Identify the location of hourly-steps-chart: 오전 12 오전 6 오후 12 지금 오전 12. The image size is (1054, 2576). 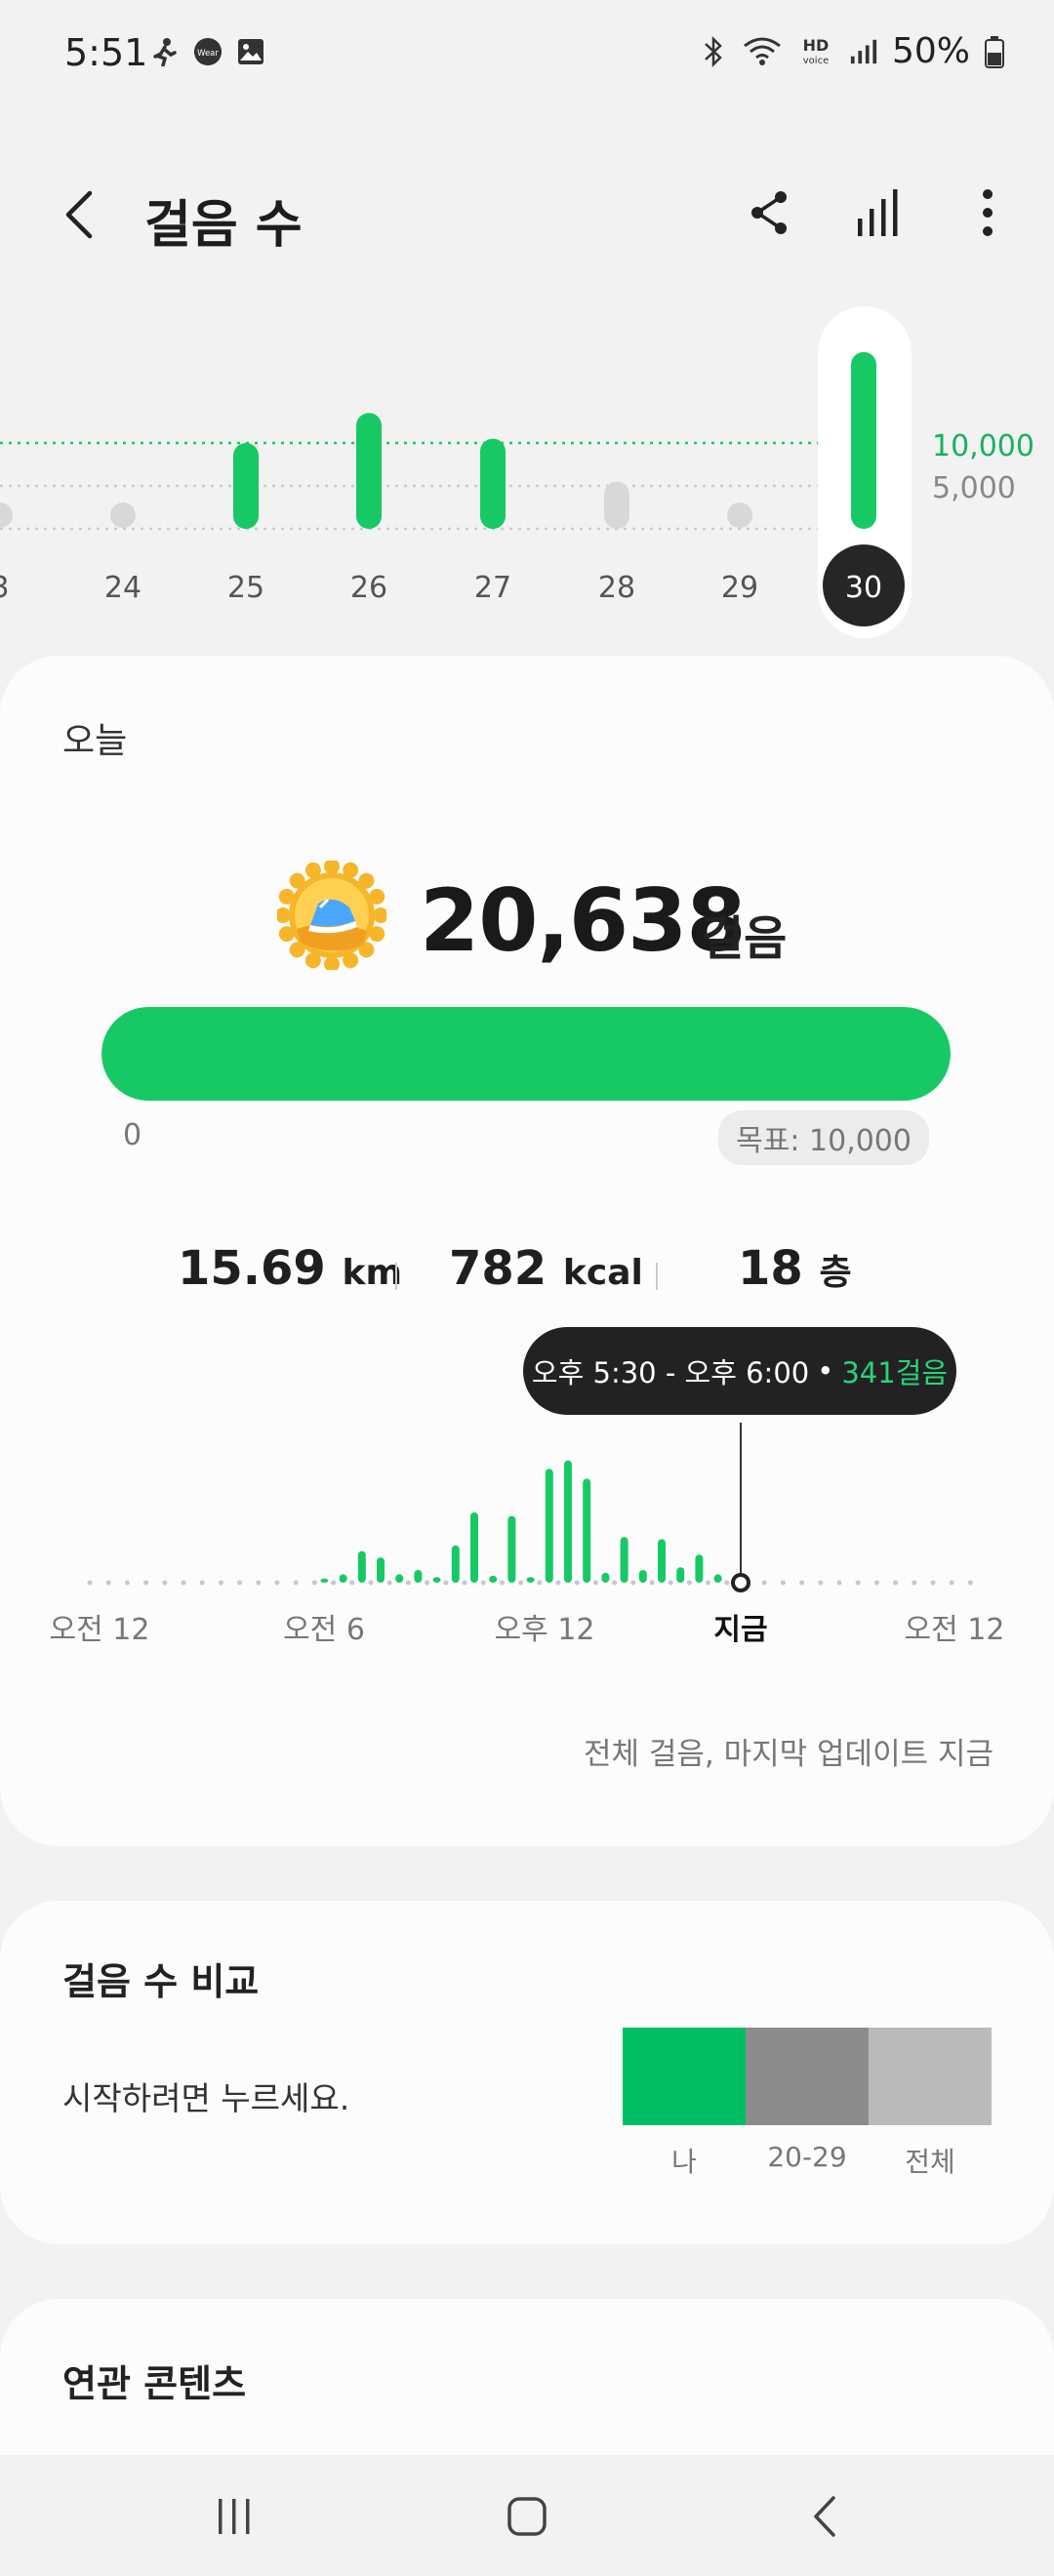
(527, 1539).